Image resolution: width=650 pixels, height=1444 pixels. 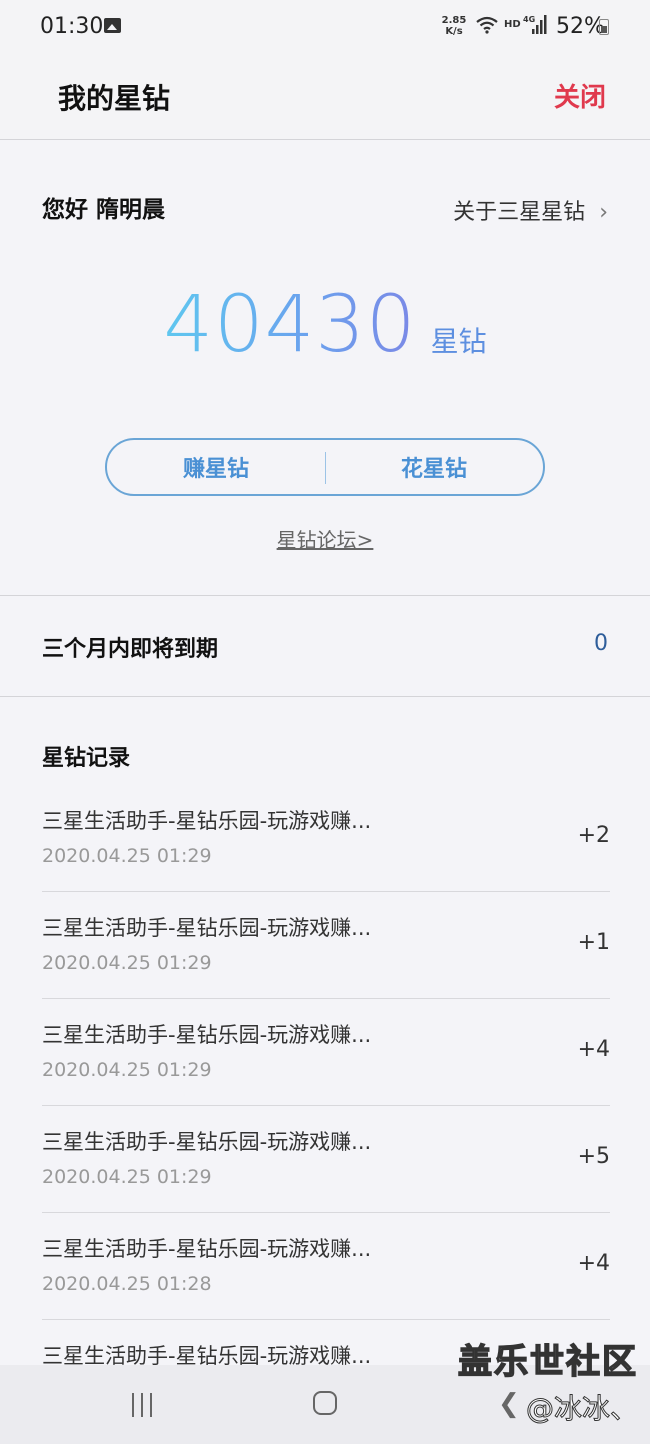 I want to click on chevron-right-icon: ›, so click(x=603, y=212).